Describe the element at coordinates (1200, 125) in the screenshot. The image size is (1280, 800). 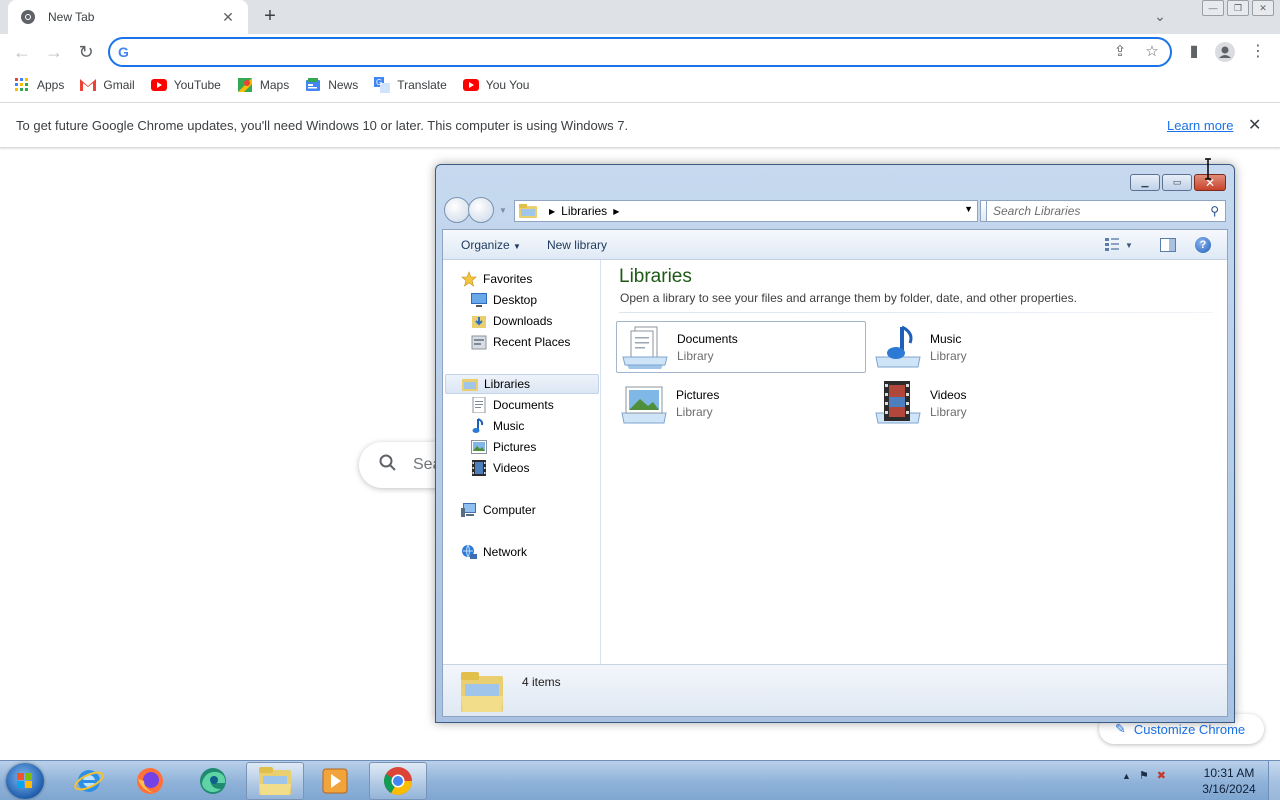
I see `learn-more-link: Learn more` at that location.